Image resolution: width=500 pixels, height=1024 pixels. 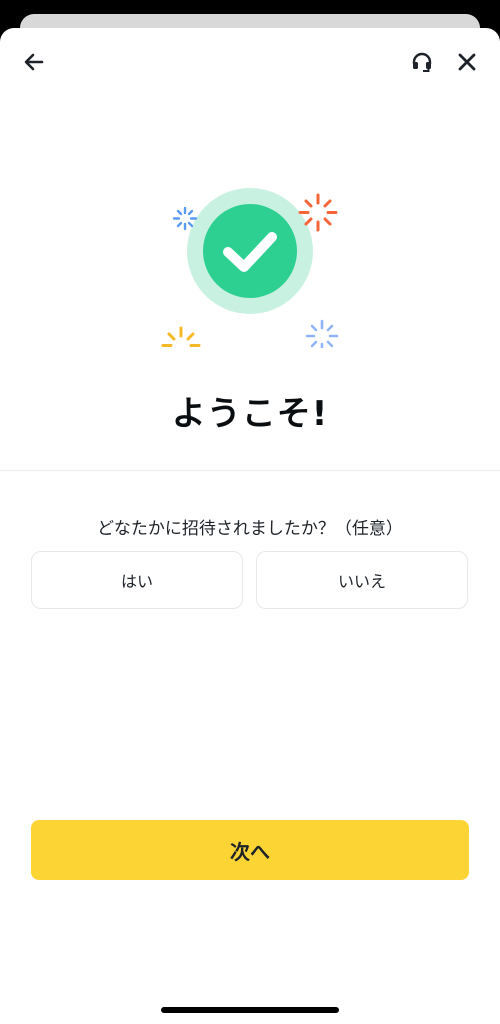 I want to click on referral-question: どなたかに招待されましたか？（任意）, so click(x=250, y=529).